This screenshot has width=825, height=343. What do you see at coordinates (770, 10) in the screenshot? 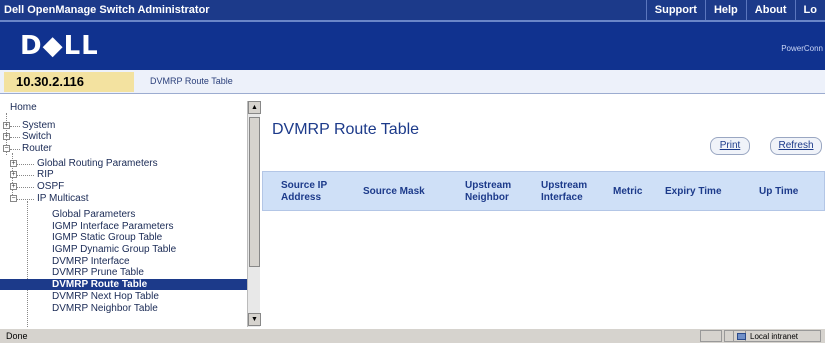
I see `about-link: About` at bounding box center [770, 10].